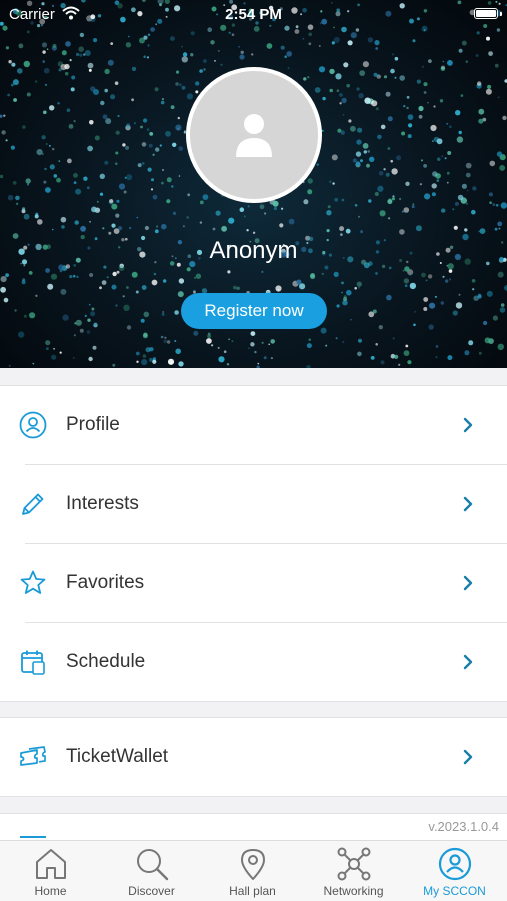  Describe the element at coordinates (33, 757) in the screenshot. I see `ticket-icon` at that location.